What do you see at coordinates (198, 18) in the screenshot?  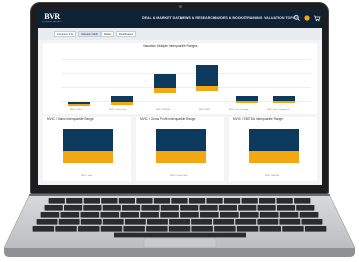 I see `nav-news-research: NEWS & RESEARCH` at bounding box center [198, 18].